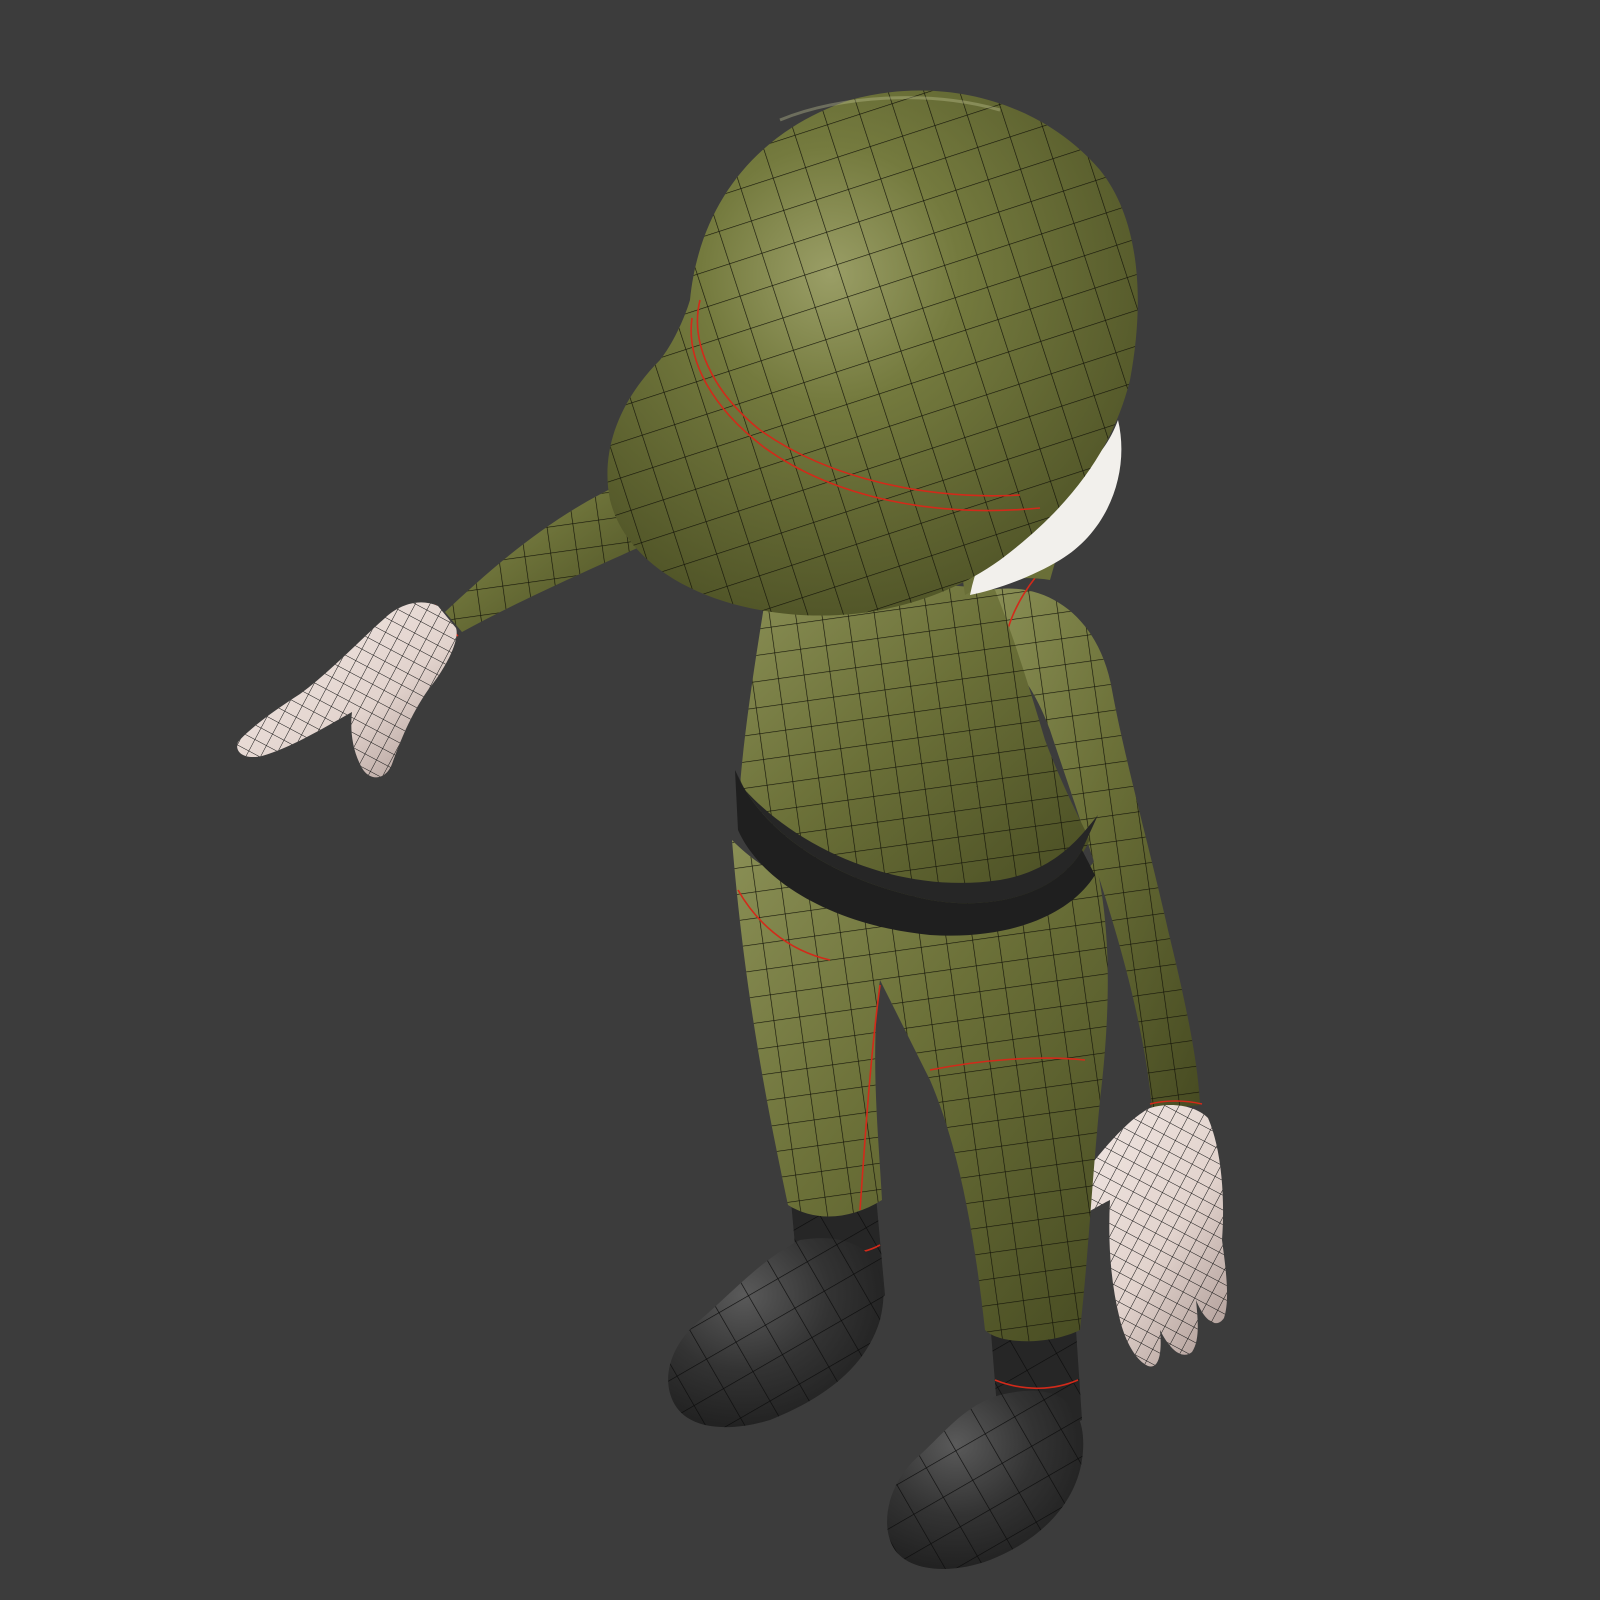 This screenshot has width=1600, height=1600. What do you see at coordinates (985, 1479) in the screenshot?
I see `right-boot` at bounding box center [985, 1479].